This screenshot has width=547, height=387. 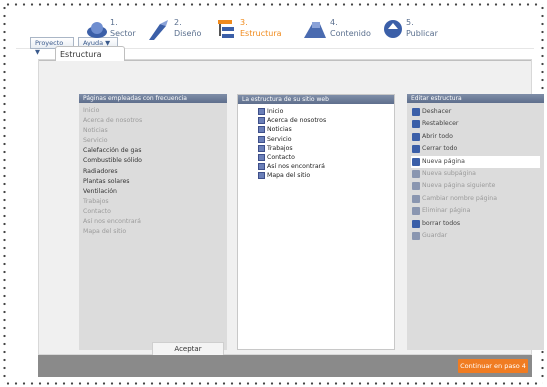 I want to click on edit-action-label: Nueva página siguiente, so click(x=459, y=186).